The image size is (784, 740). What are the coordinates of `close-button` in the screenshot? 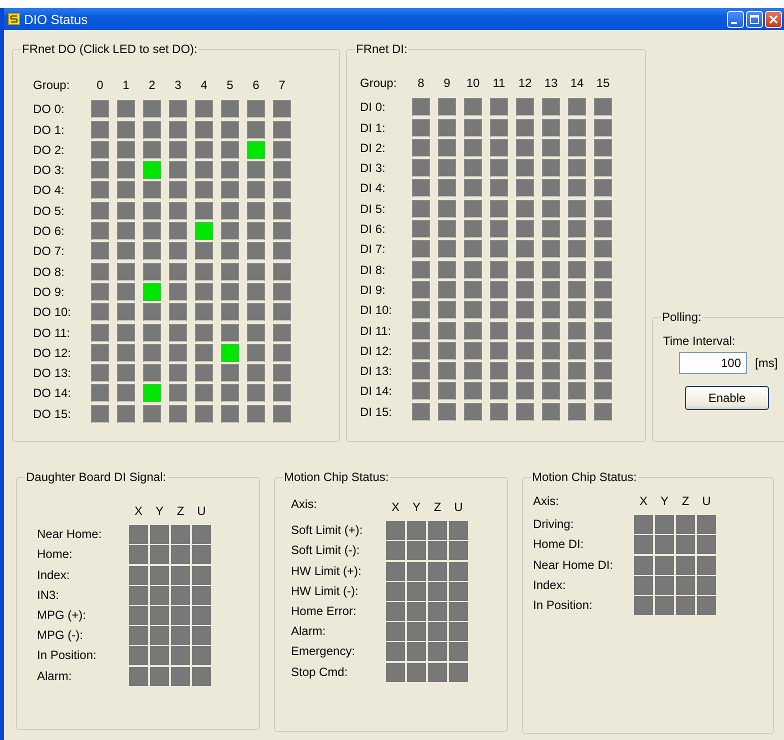 It's located at (773, 19).